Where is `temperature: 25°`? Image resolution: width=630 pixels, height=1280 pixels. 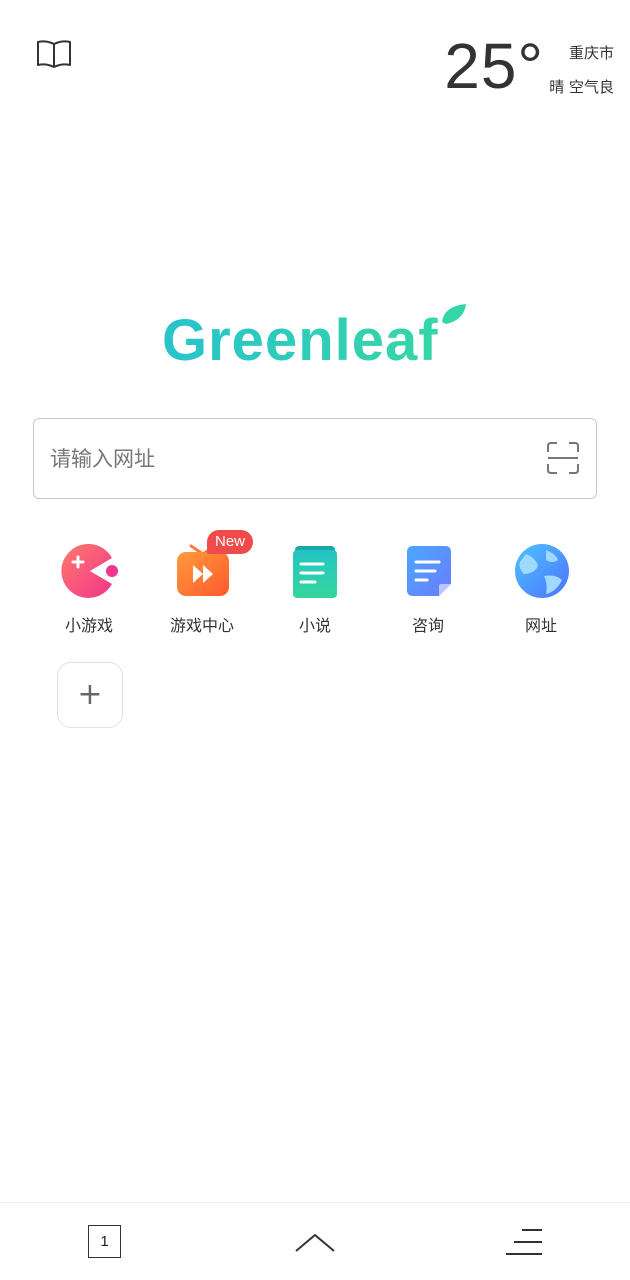
temperature: 25° is located at coordinates (494, 66).